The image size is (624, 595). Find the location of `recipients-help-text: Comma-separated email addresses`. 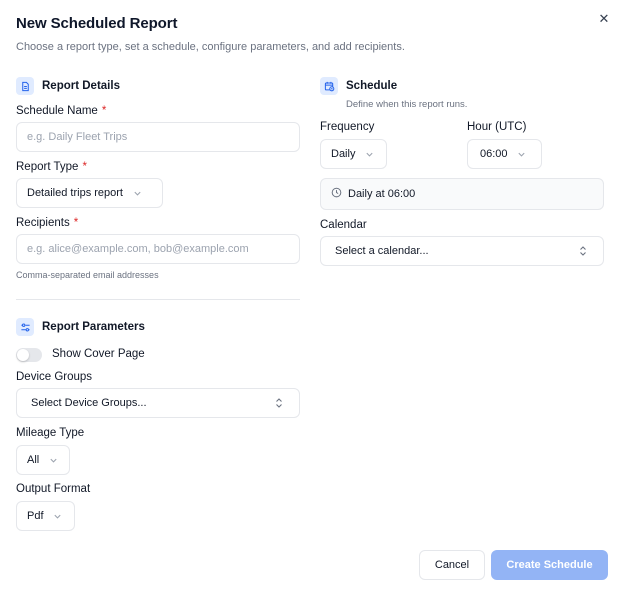

recipients-help-text: Comma-separated email addresses is located at coordinates (87, 275).